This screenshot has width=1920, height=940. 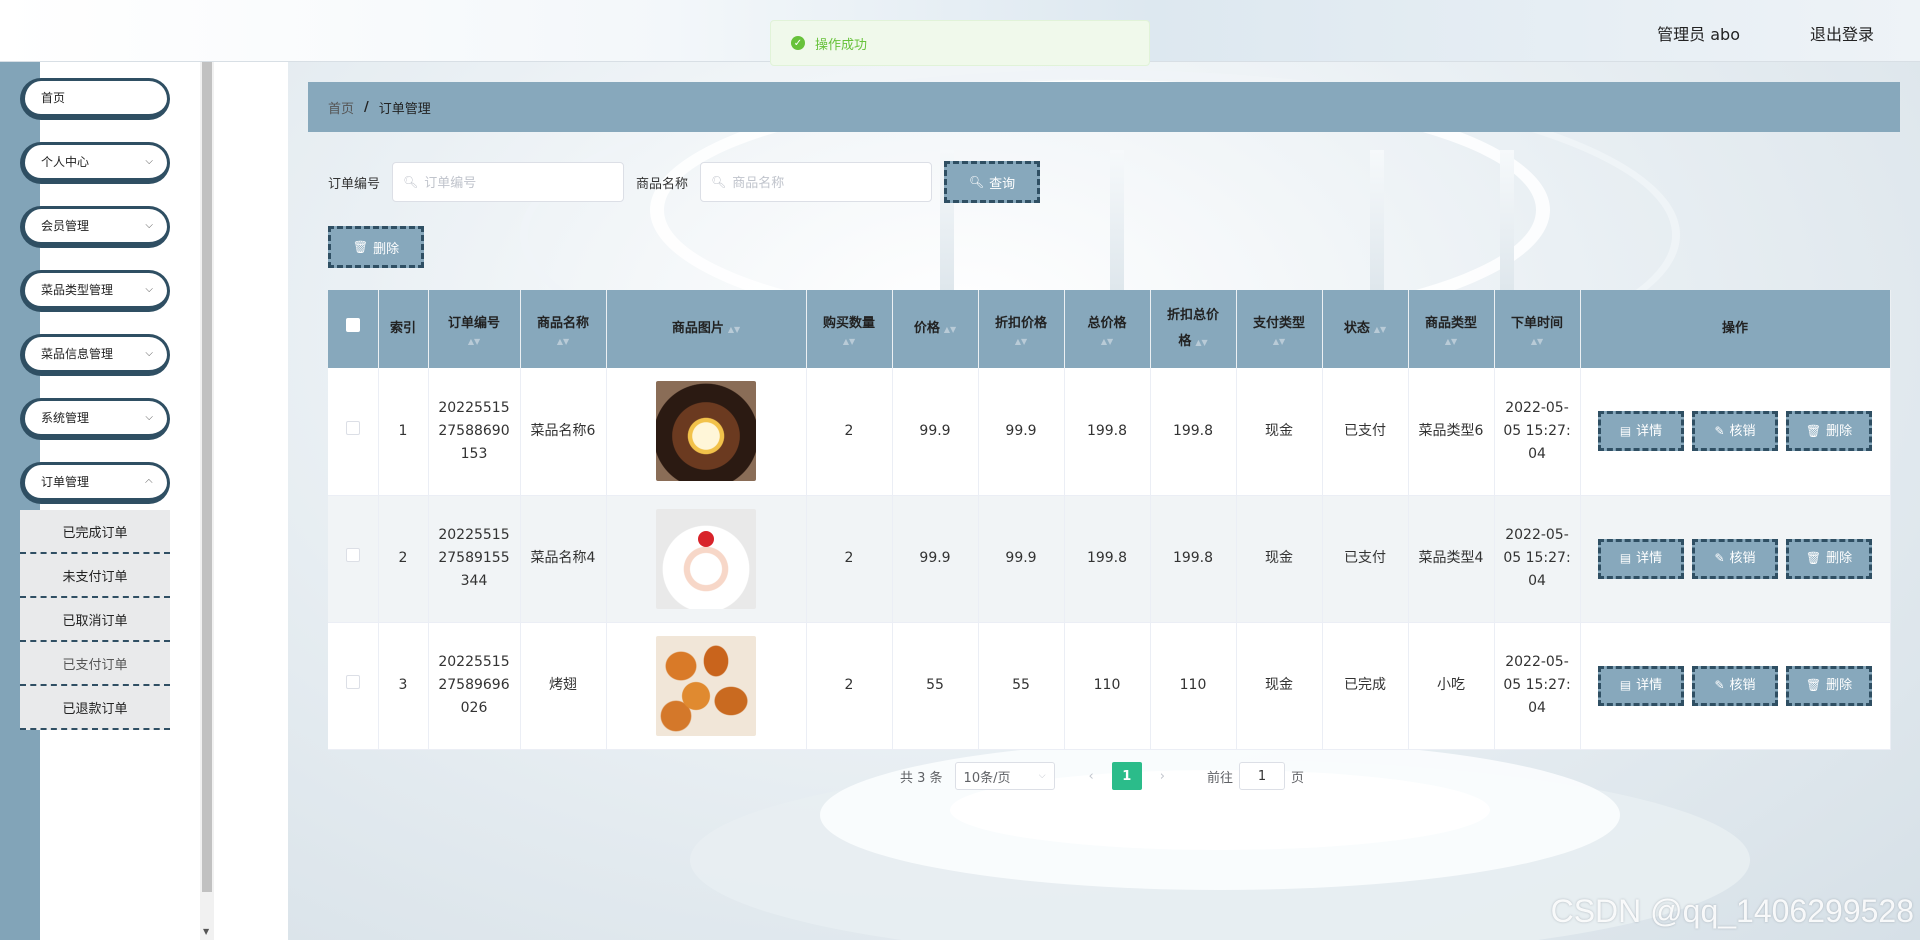 What do you see at coordinates (1091, 776) in the screenshot?
I see `prev-page-icon: ‹` at bounding box center [1091, 776].